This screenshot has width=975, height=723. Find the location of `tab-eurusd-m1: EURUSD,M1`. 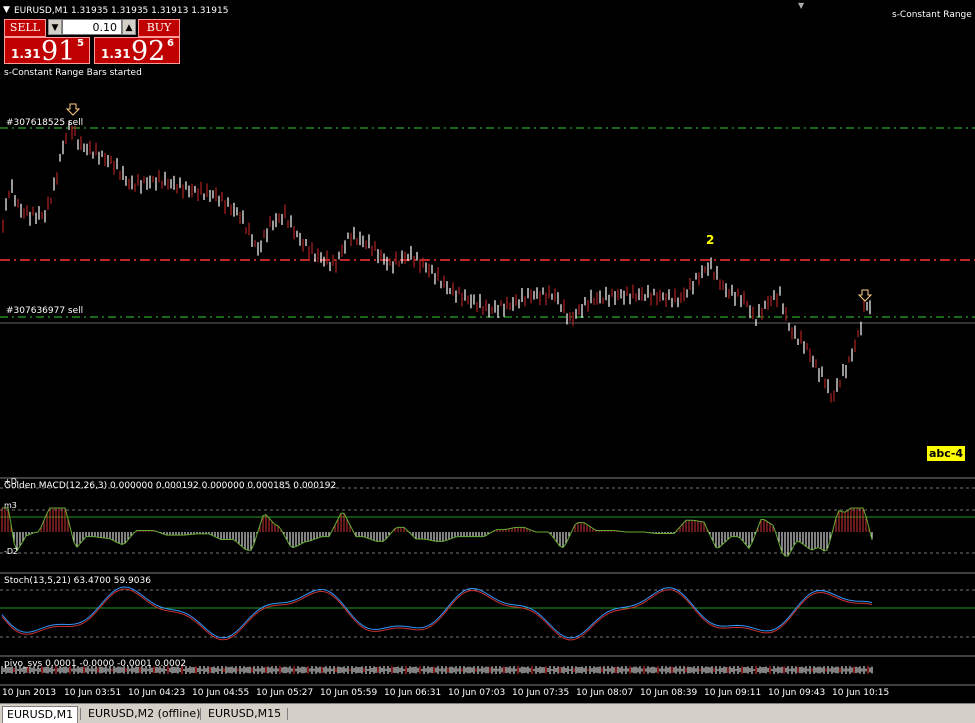

tab-eurusd-m1: EURUSD,M1 is located at coordinates (40, 714).